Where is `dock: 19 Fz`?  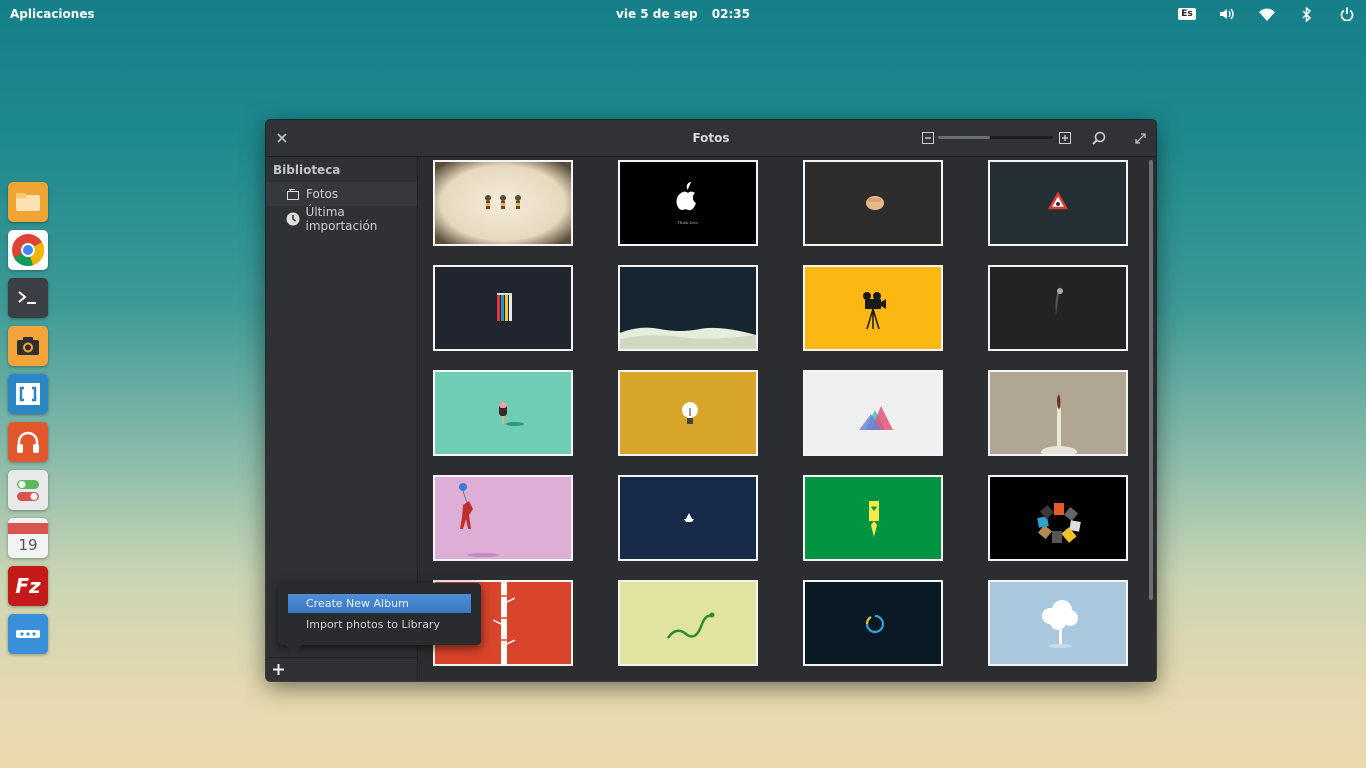
dock: 19 Fz is located at coordinates (28, 418).